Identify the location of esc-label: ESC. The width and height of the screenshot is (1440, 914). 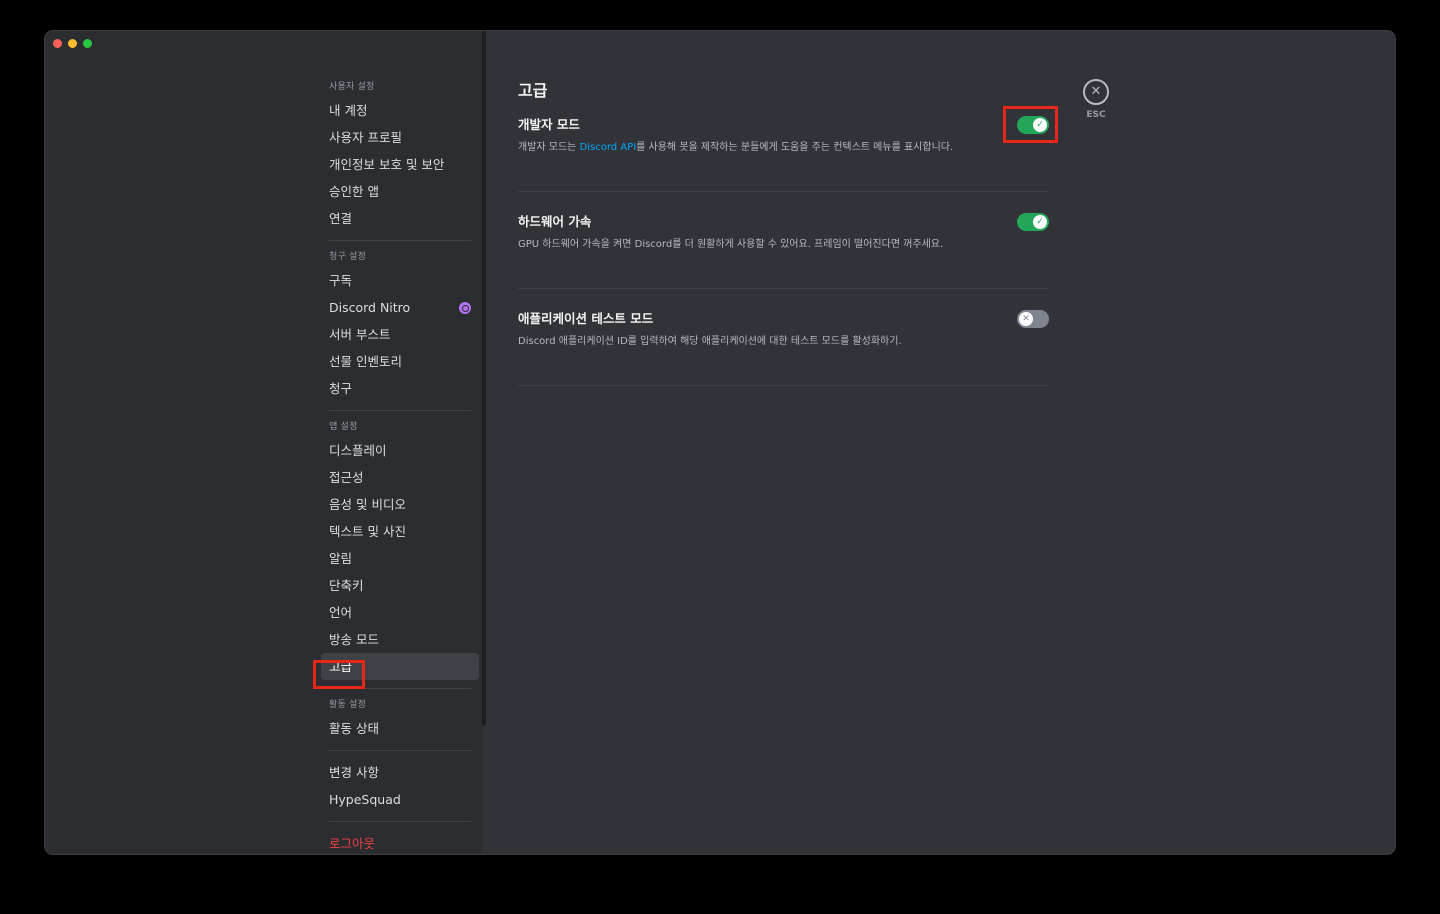
(1096, 115).